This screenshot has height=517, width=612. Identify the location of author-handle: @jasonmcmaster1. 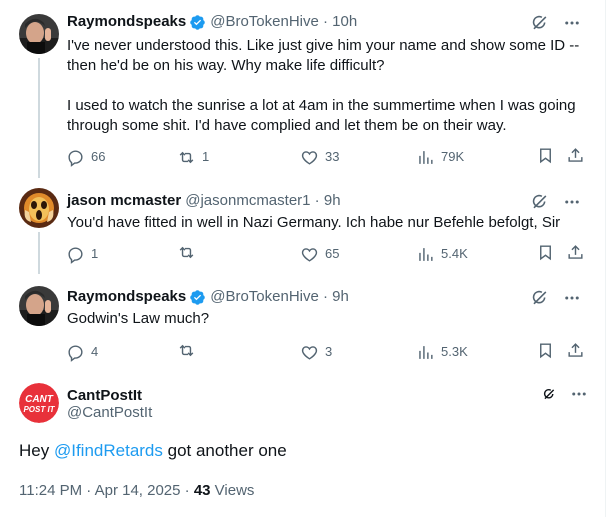
(247, 201).